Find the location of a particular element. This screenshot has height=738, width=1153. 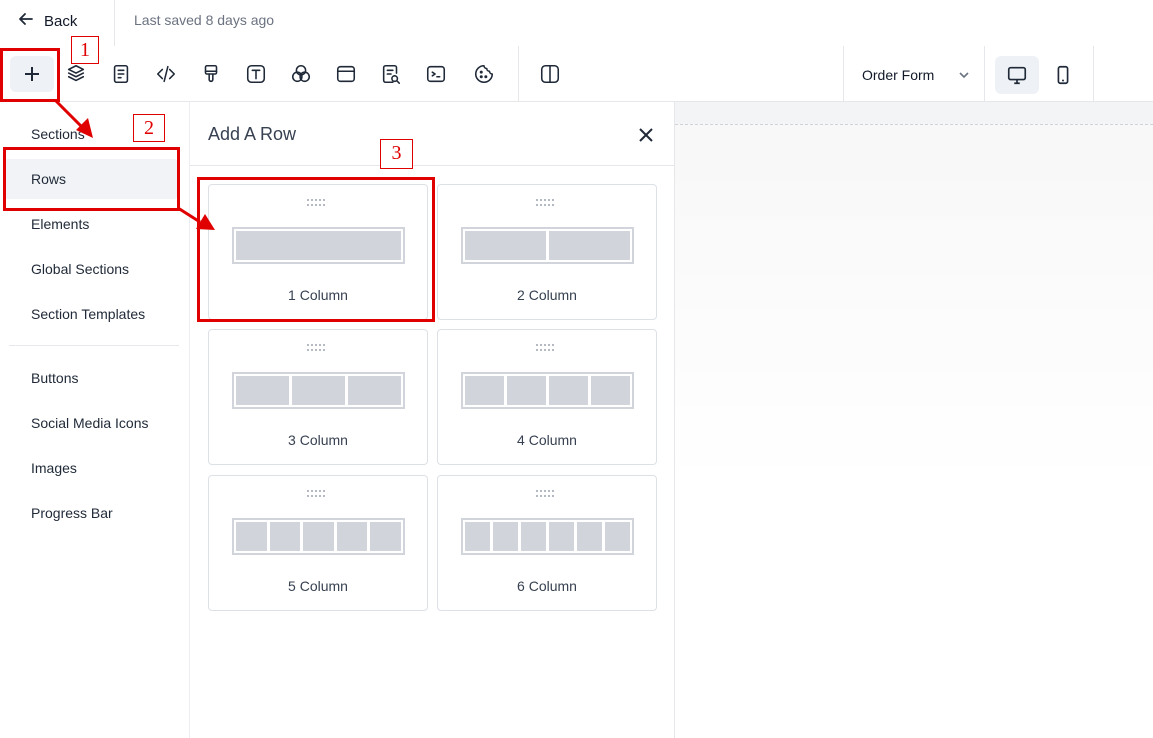

desktop-icon is located at coordinates (1017, 75).